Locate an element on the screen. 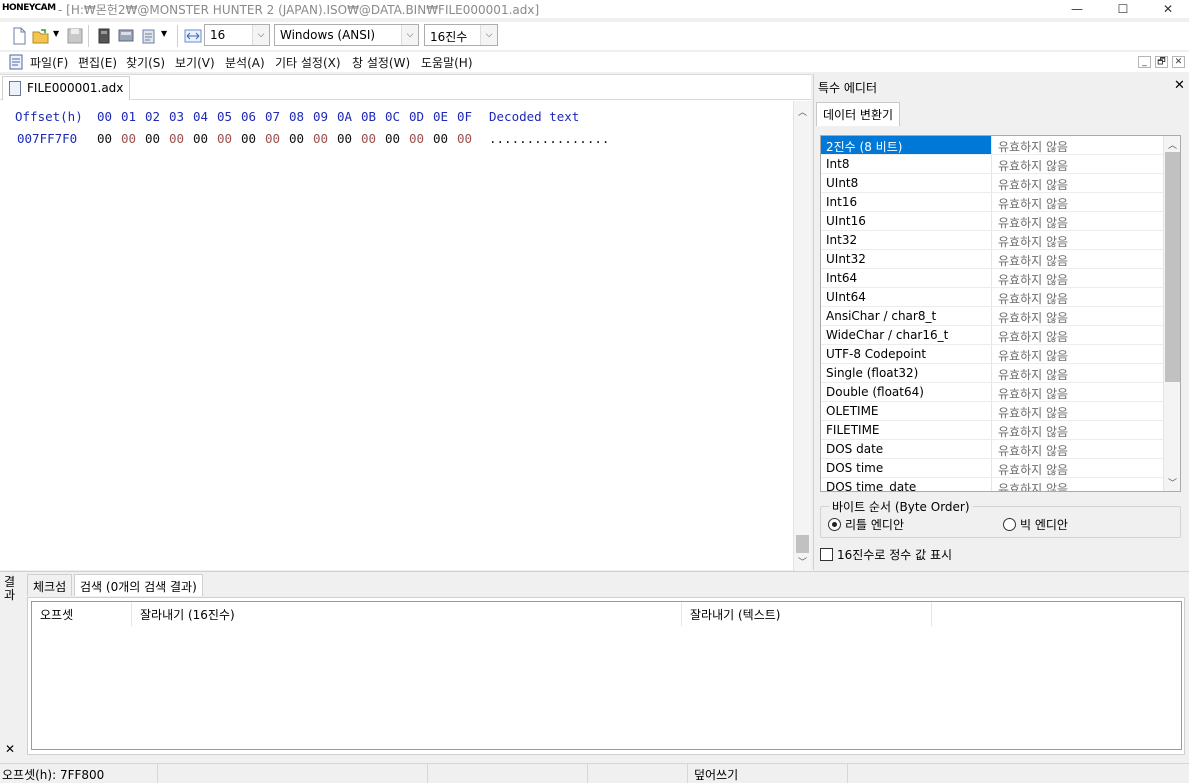  inspector-row: Double (float64) 유효하지 않음 is located at coordinates (992, 392).